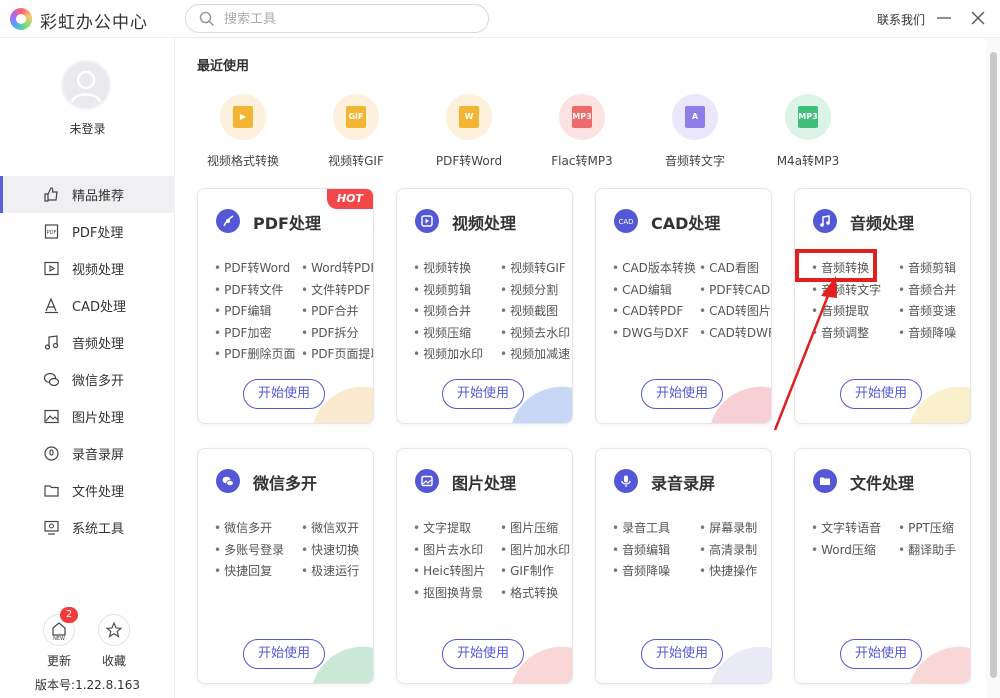  What do you see at coordinates (335, 289) in the screenshot?
I see `card-item: 文件转PDF` at bounding box center [335, 289].